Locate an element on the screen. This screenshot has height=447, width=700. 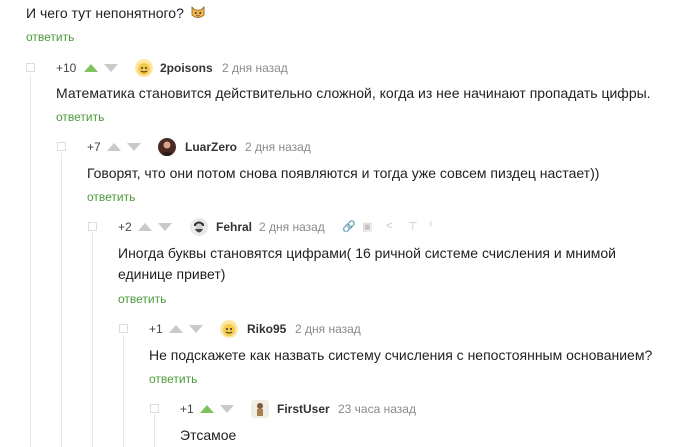
photo-avatar-icon is located at coordinates (167, 147).